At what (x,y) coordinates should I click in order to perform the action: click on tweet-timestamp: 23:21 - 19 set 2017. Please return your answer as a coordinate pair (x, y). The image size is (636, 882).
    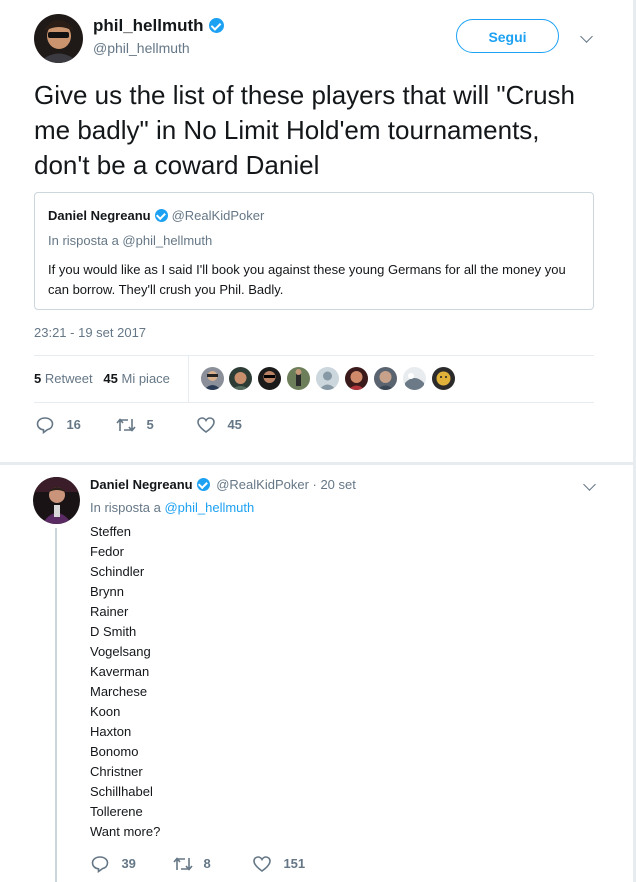
    Looking at the image, I should click on (90, 332).